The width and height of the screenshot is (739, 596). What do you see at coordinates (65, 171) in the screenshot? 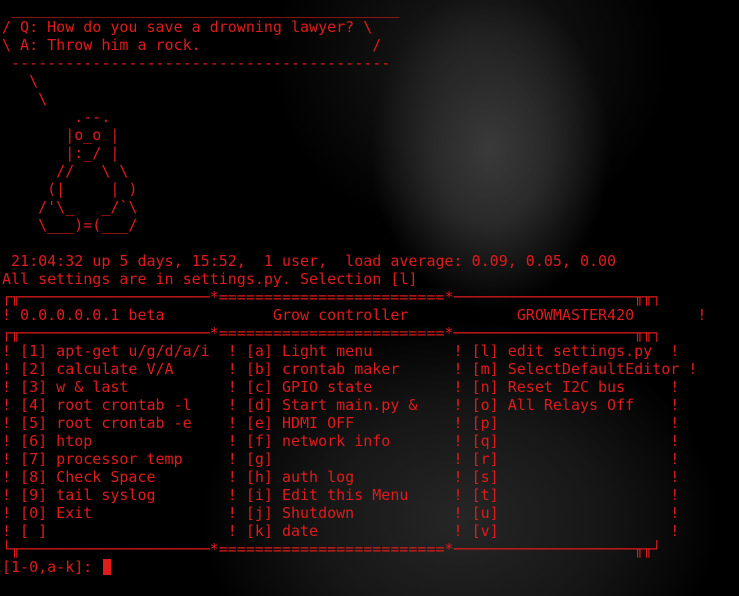
I see `tux-line: // \ \` at bounding box center [65, 171].